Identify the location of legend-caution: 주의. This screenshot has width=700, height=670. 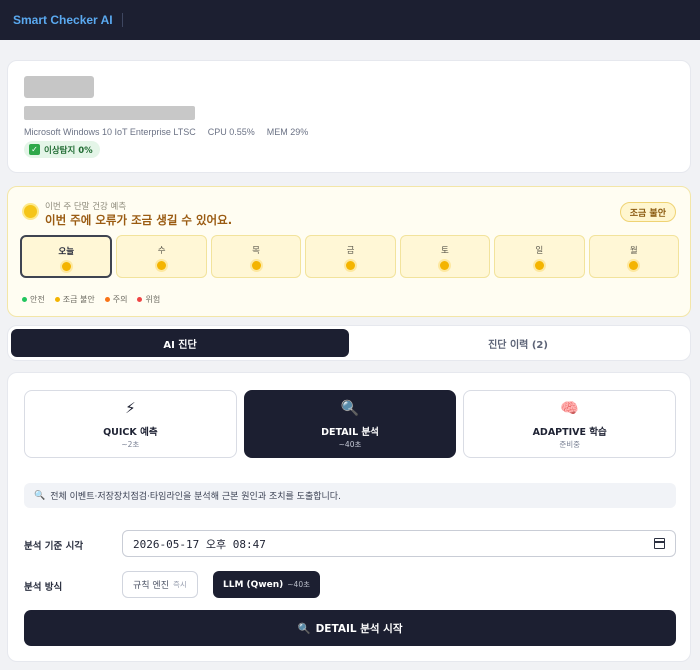
(116, 299).